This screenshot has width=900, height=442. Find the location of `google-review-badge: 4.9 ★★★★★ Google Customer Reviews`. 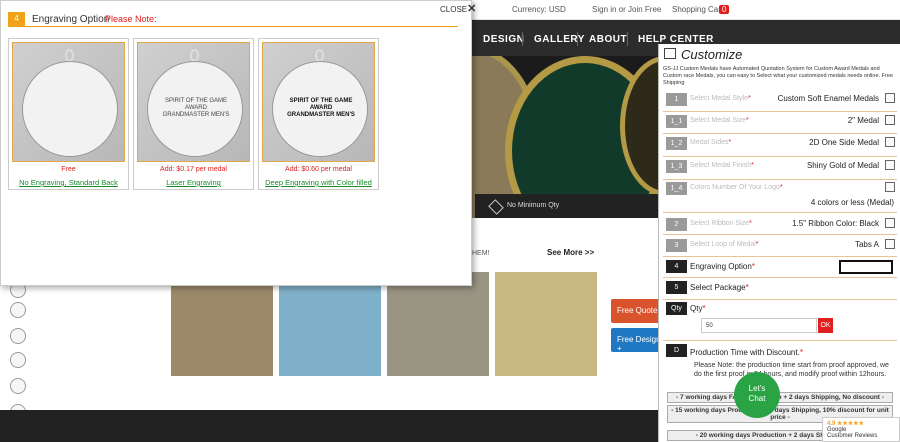

google-review-badge: 4.9 ★★★★★ Google Customer Reviews is located at coordinates (861, 429).